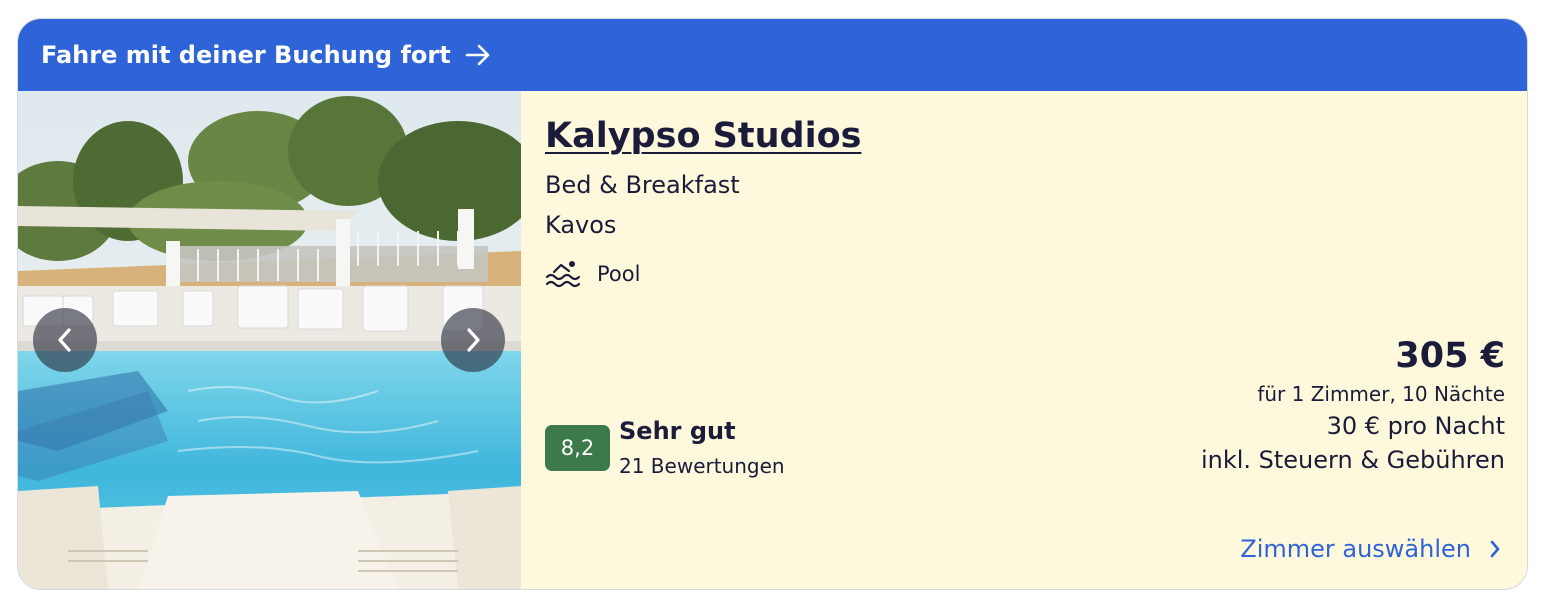 The width and height of the screenshot is (1548, 602). Describe the element at coordinates (703, 136) in the screenshot. I see `hotel-name-link: Kalypso Studios` at that location.